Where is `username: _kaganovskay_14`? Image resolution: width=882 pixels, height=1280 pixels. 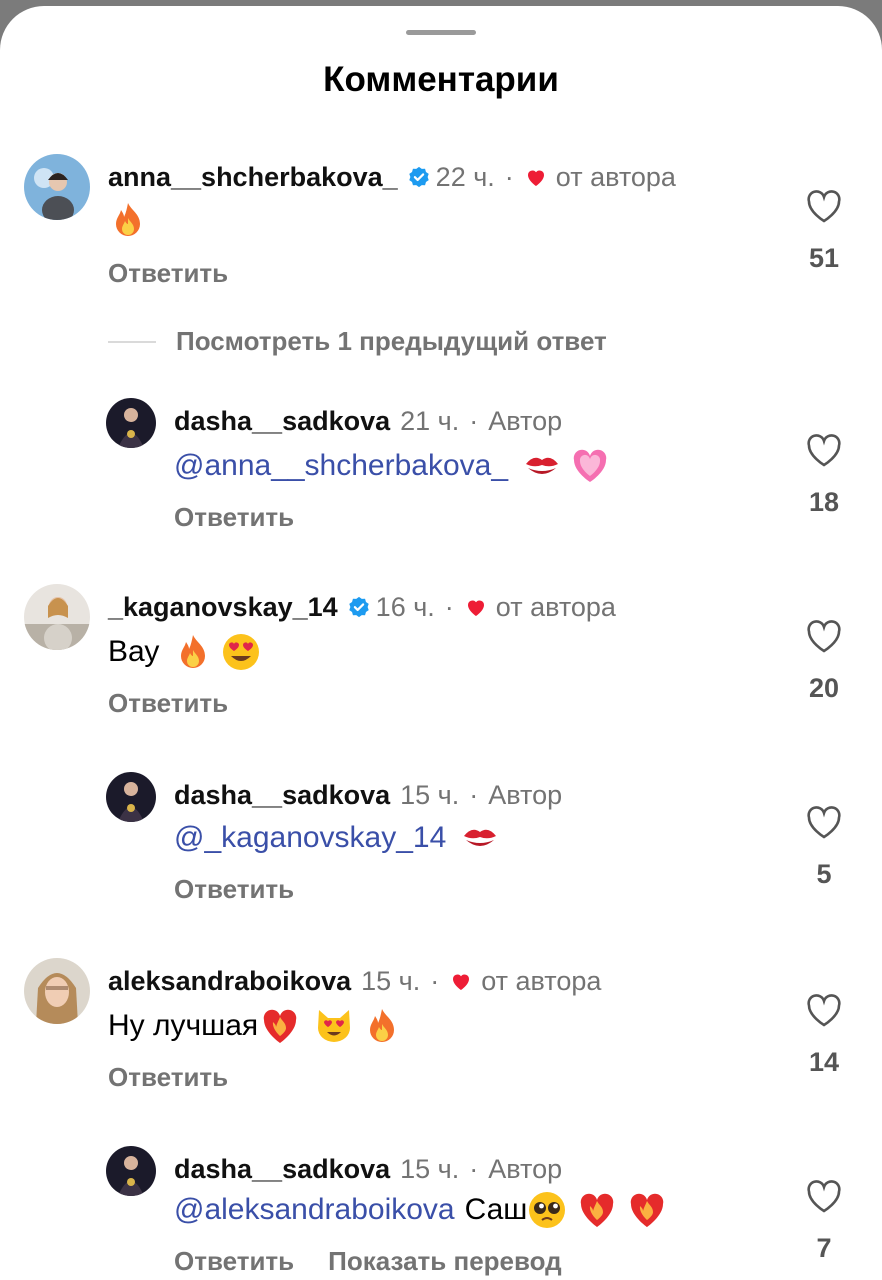 username: _kaganovskay_14 is located at coordinates (223, 607).